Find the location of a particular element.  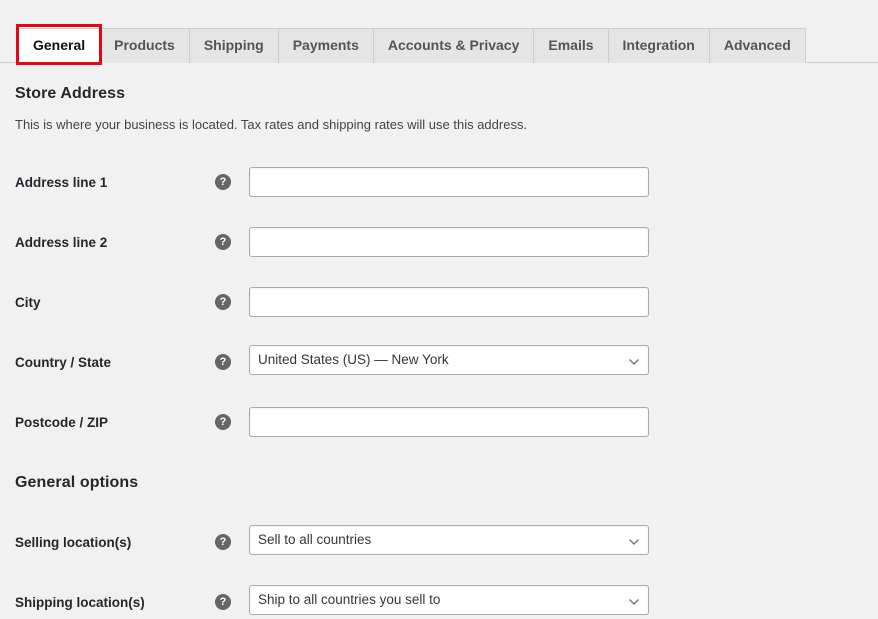

tab-integration: Integration is located at coordinates (658, 45).